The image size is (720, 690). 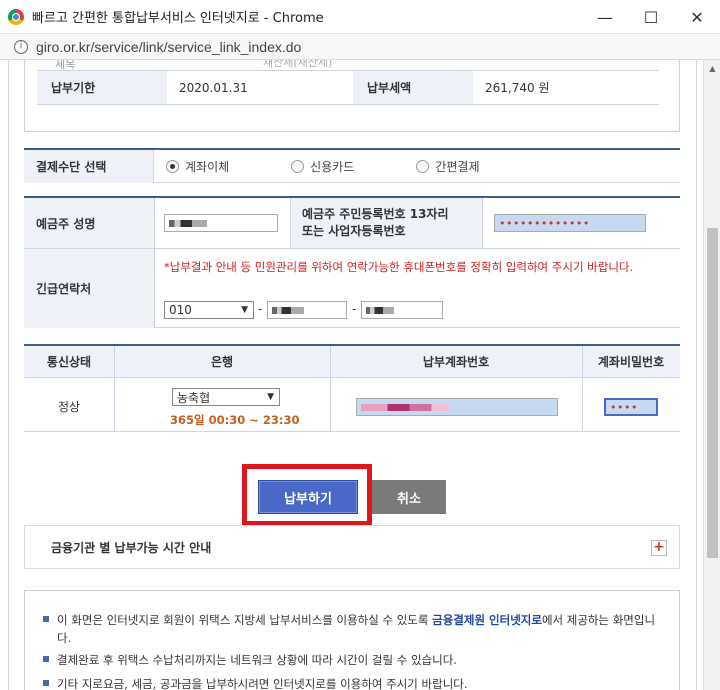 What do you see at coordinates (307, 495) in the screenshot?
I see `highlight-annotation` at bounding box center [307, 495].